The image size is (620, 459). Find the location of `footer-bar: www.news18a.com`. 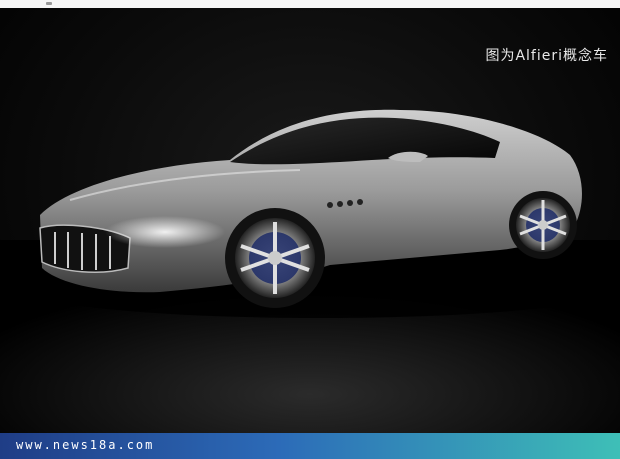

footer-bar: www.news18a.com is located at coordinates (310, 446).